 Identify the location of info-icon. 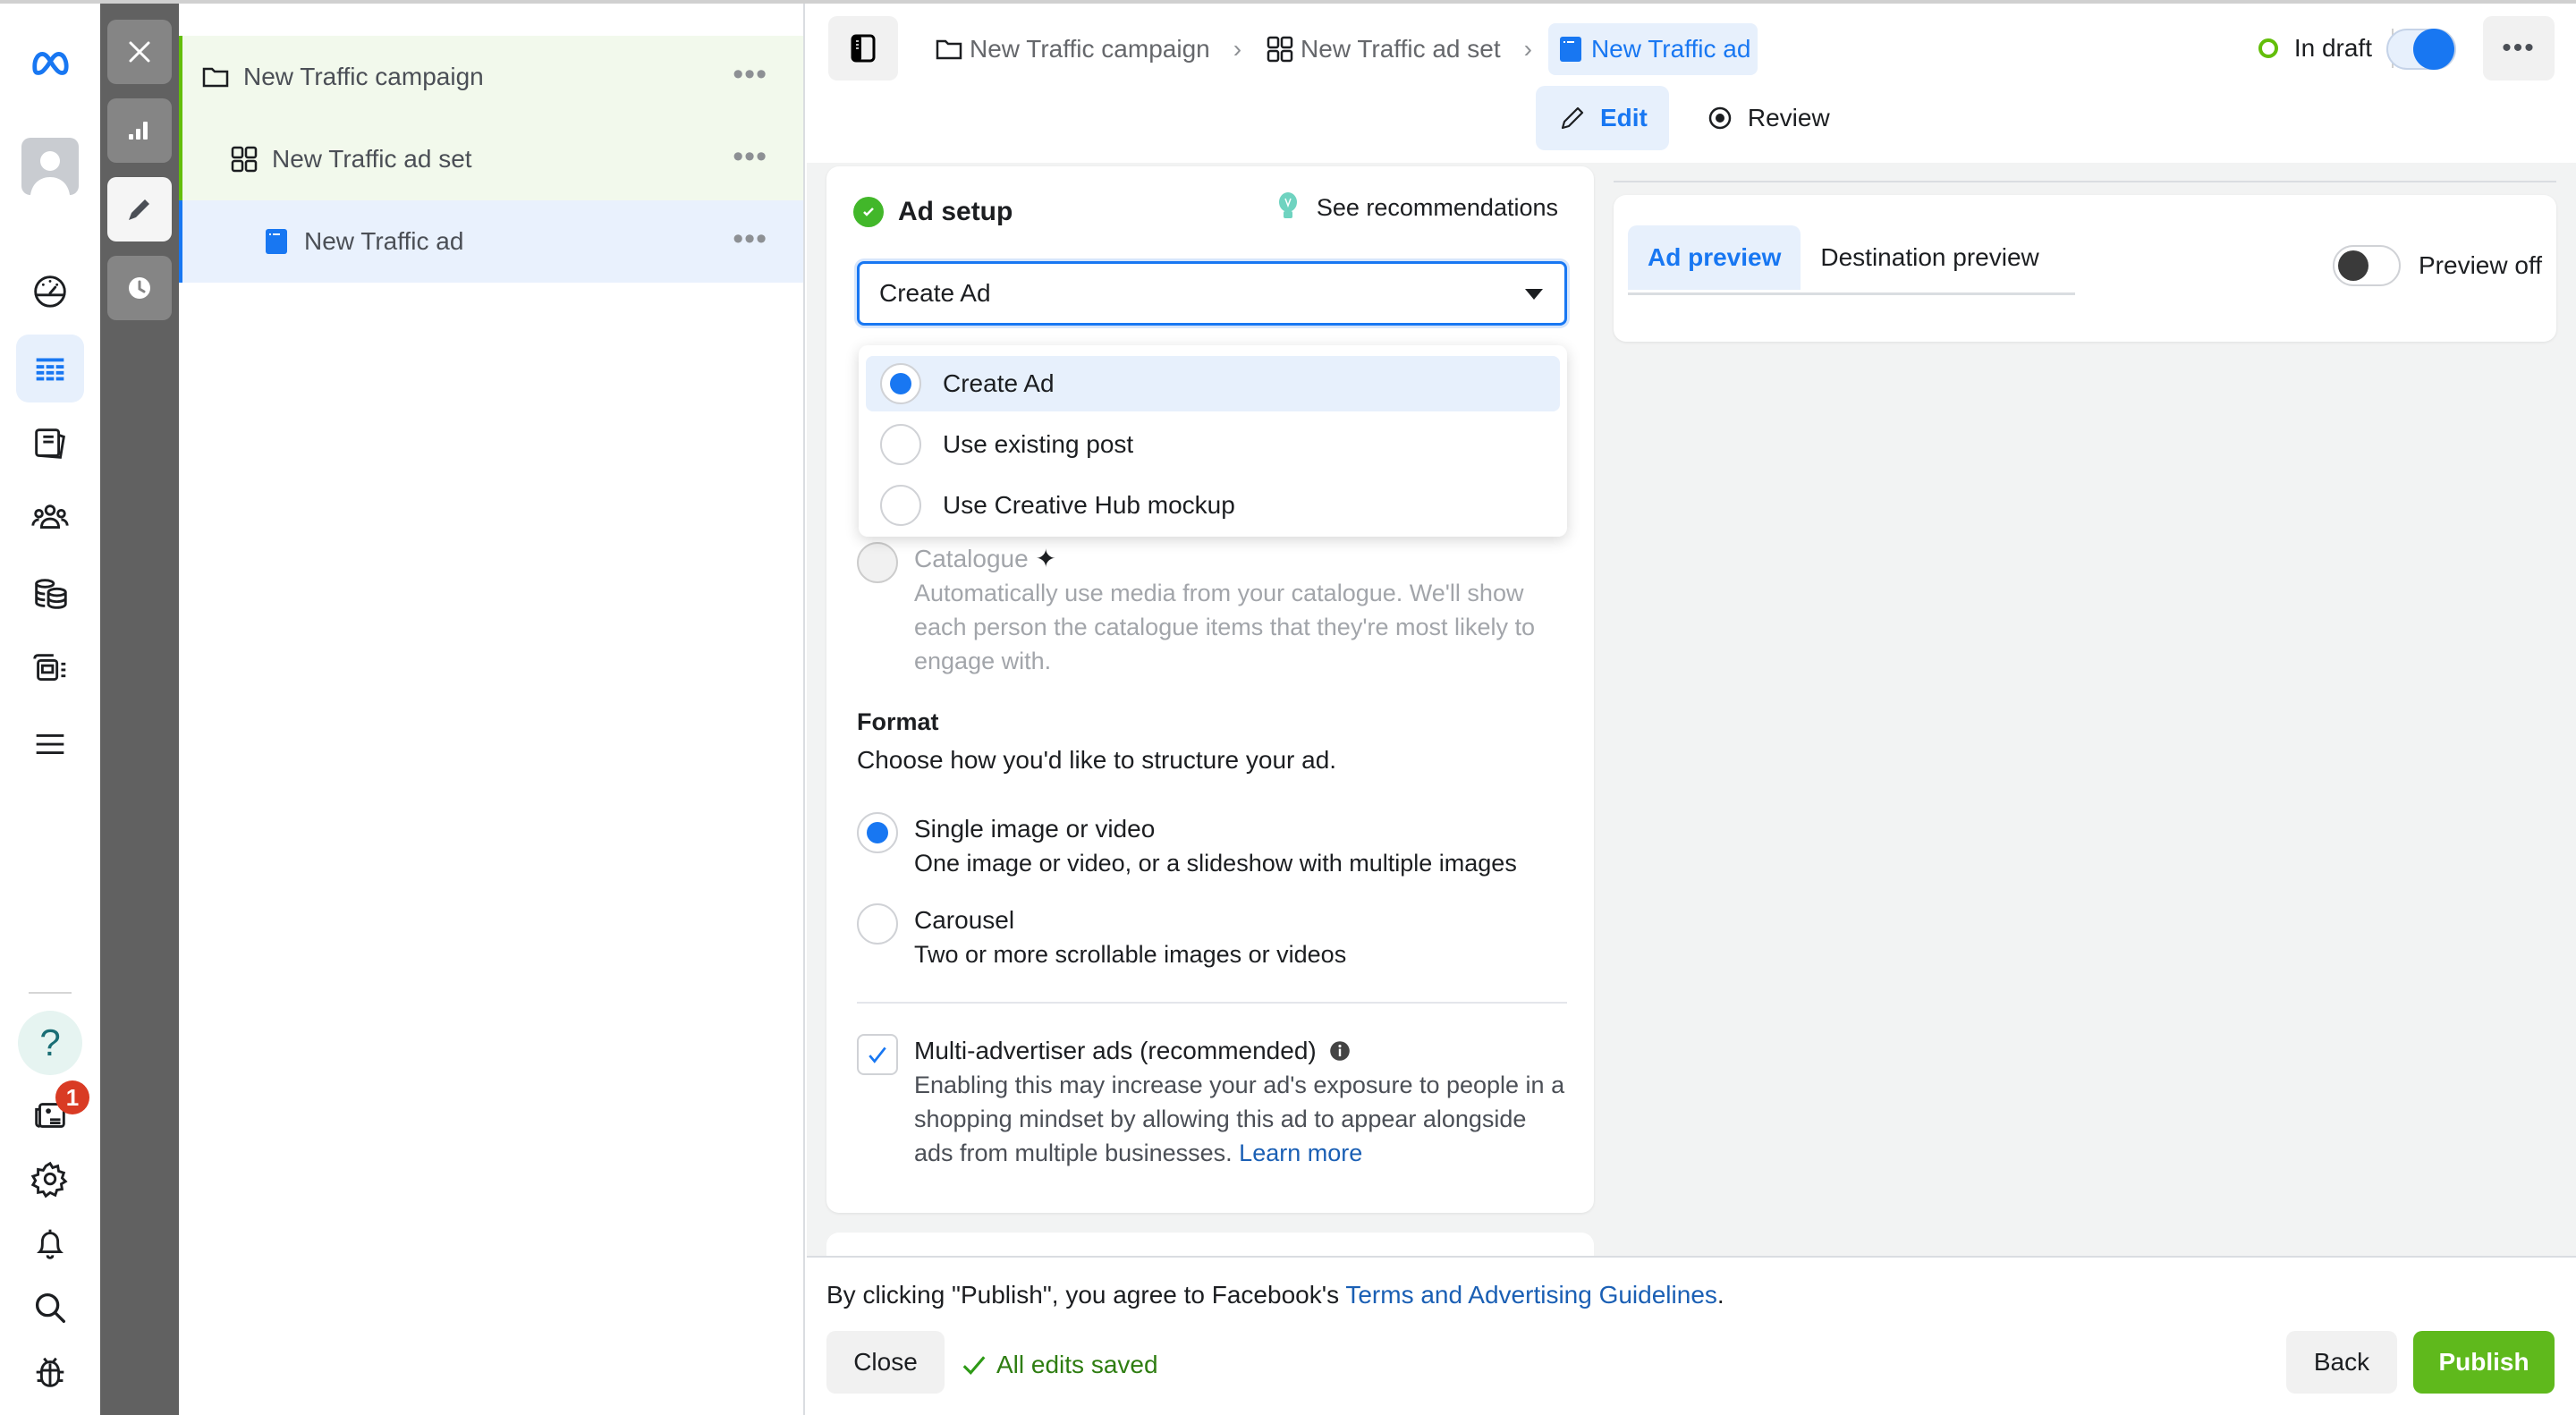
(1340, 1051).